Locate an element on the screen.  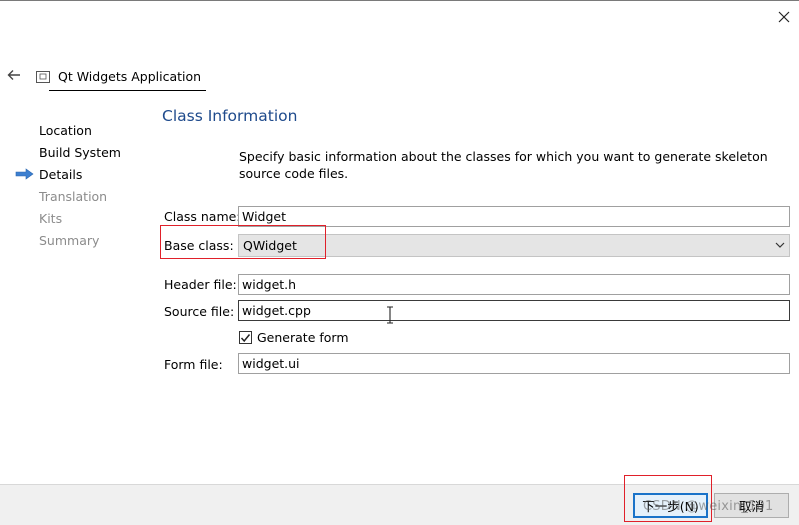
generate-form-label: Generate form is located at coordinates (303, 337).